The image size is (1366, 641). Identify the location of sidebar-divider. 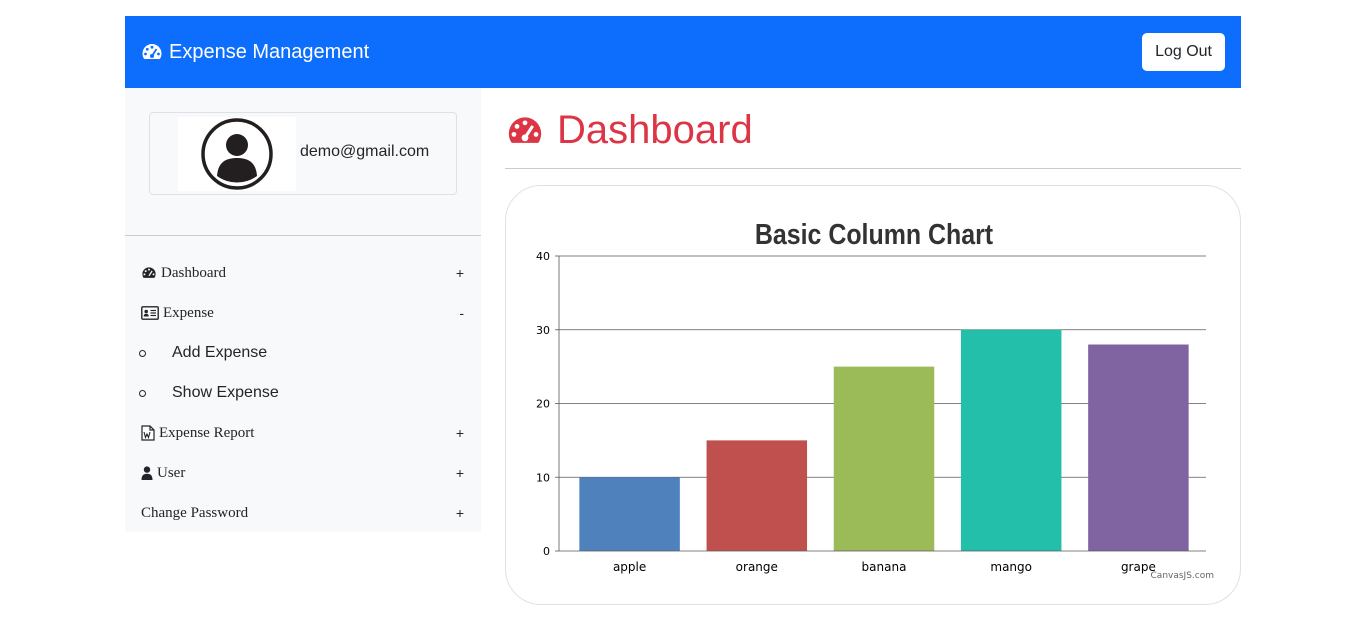
(303, 235).